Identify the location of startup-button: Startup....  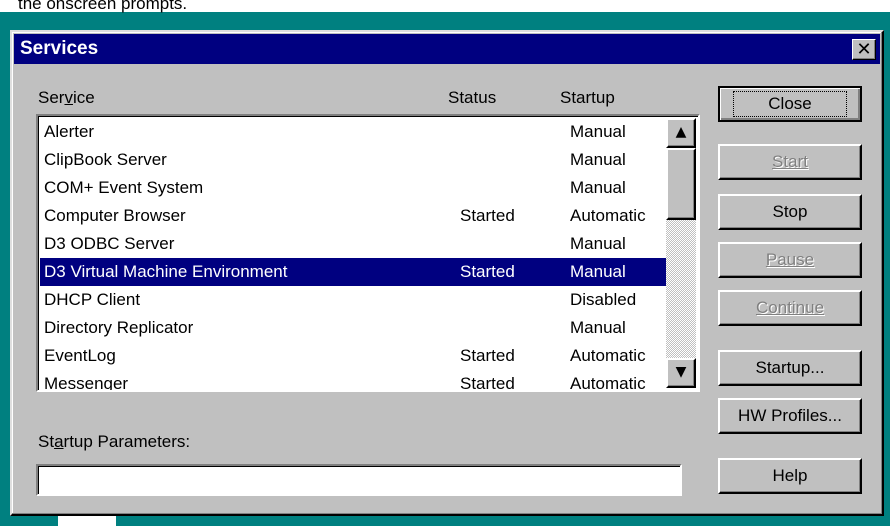
(790, 368).